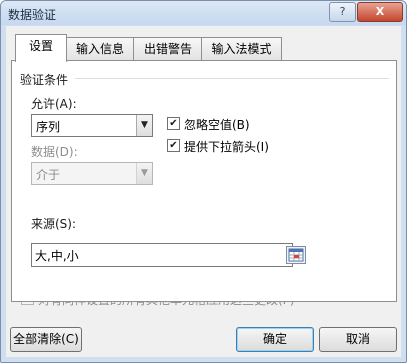 Image resolution: width=407 pixels, height=363 pixels. I want to click on data-select: 介于 ▼, so click(92, 173).